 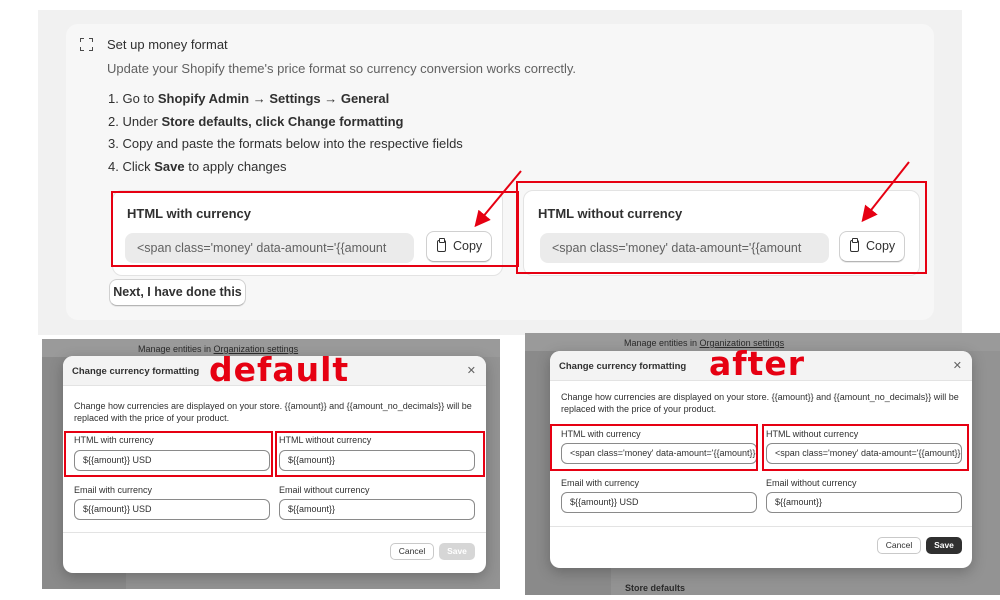 I want to click on after-annotation-label: after, so click(x=757, y=363).